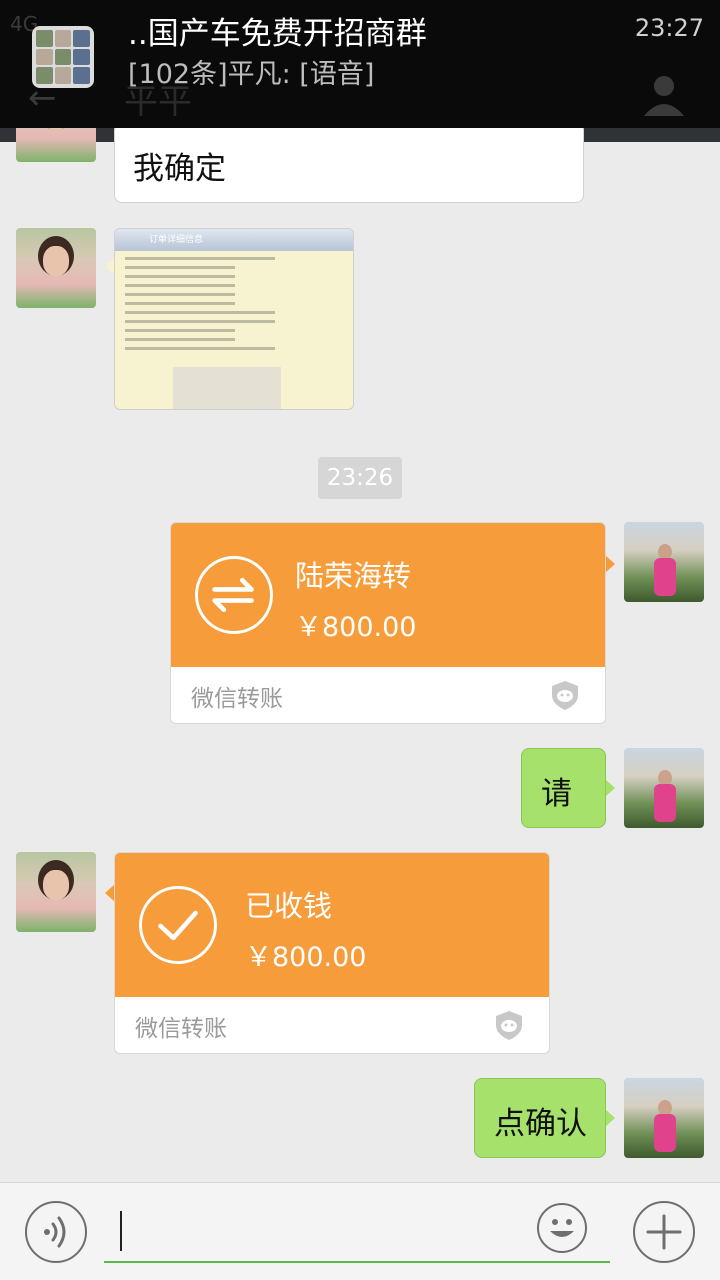  Describe the element at coordinates (353, 576) in the screenshot. I see `transfer-title: 陆荣海转` at that location.